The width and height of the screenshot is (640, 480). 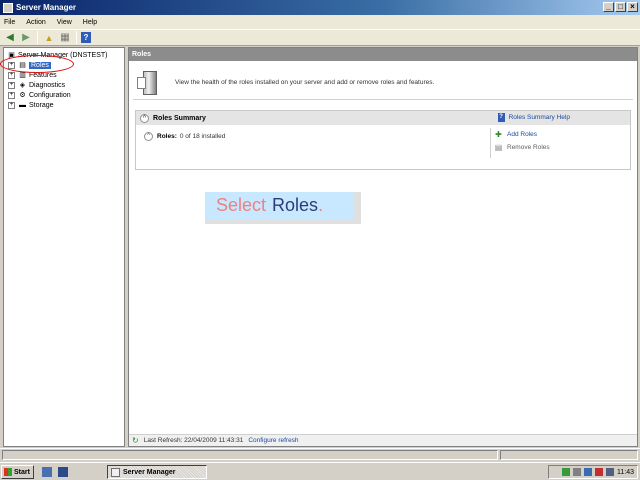 I want to click on start-button: Start, so click(x=17, y=472).